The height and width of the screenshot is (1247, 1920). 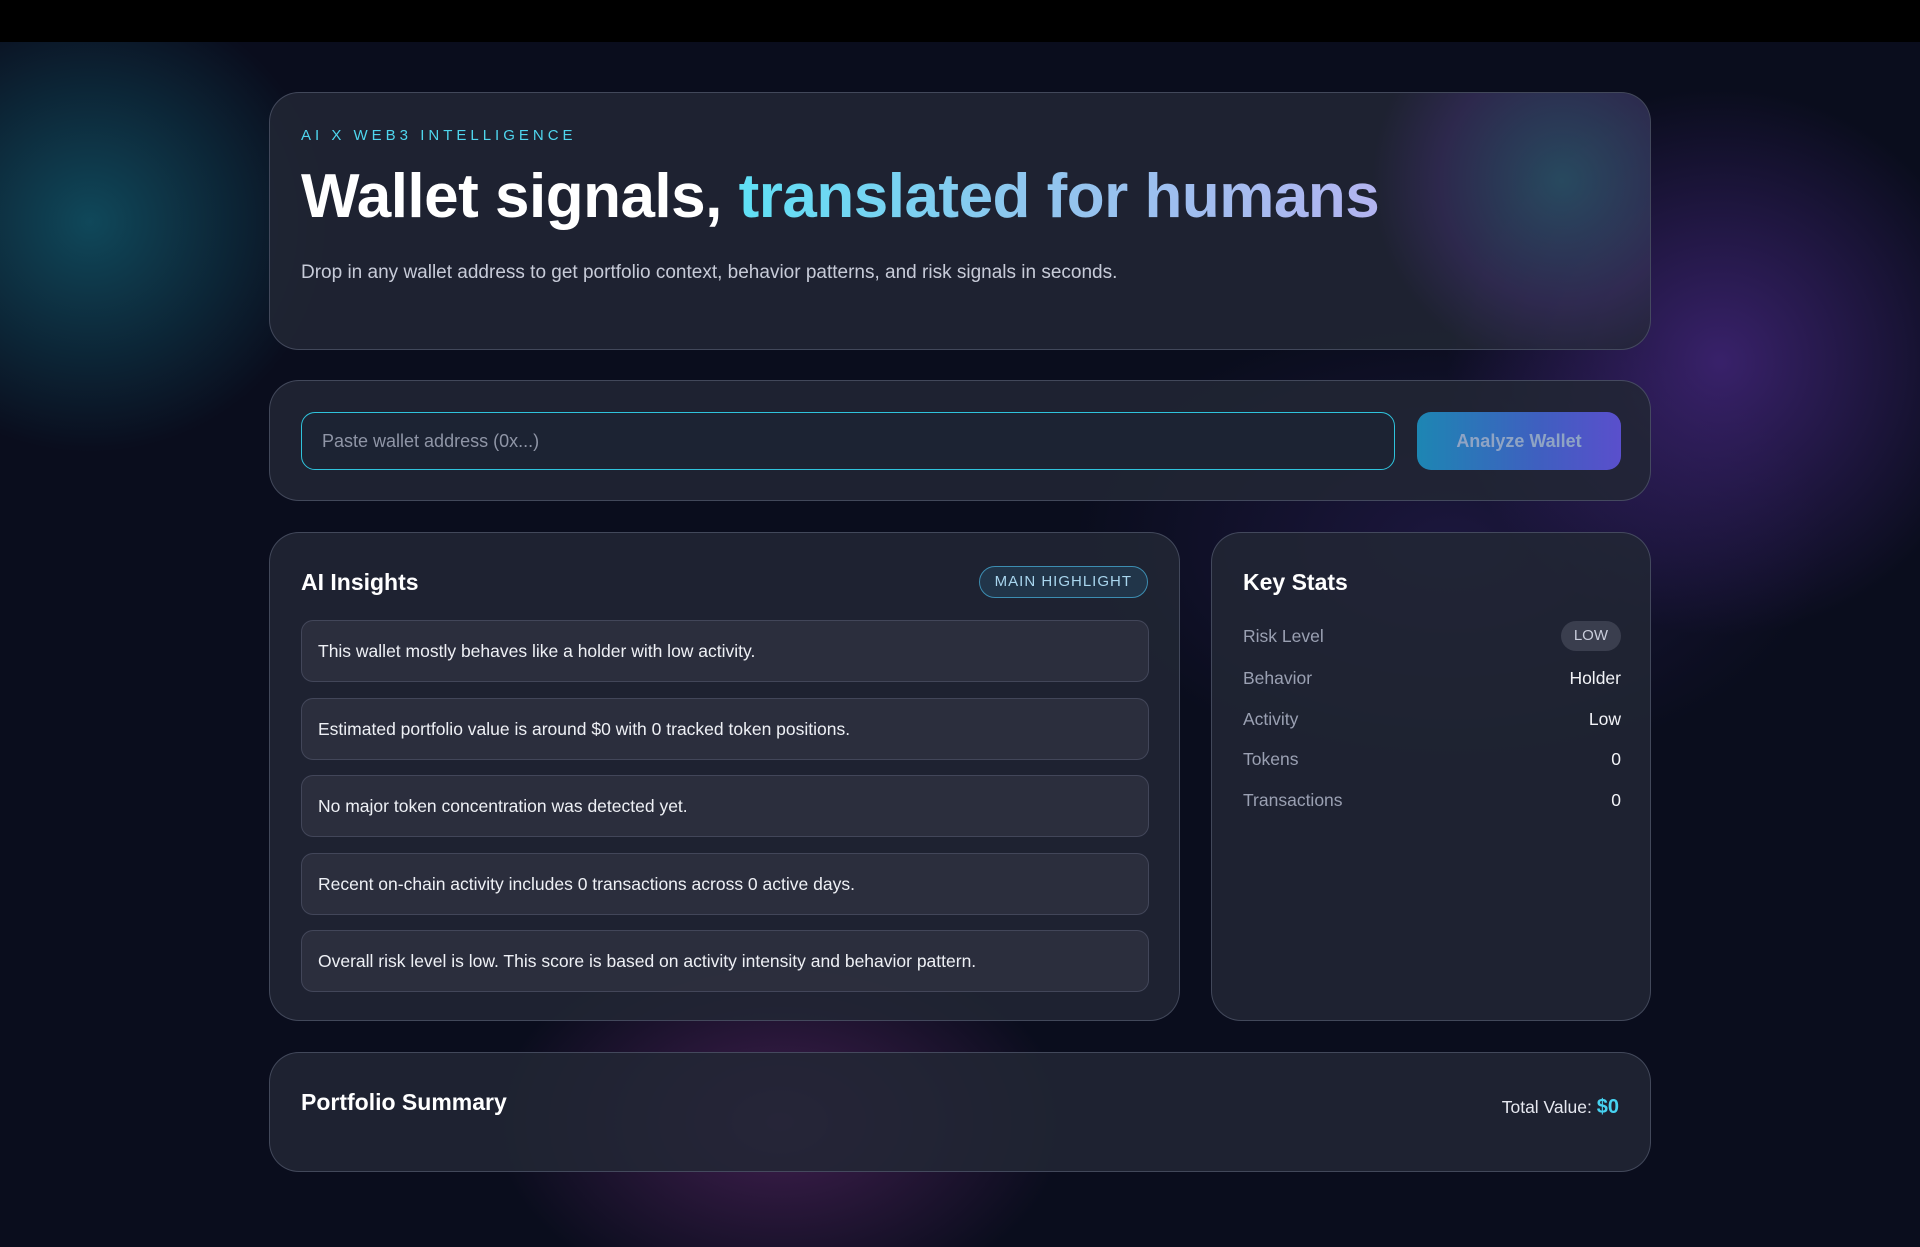 What do you see at coordinates (1595, 678) in the screenshot?
I see `stat-value: Holder` at bounding box center [1595, 678].